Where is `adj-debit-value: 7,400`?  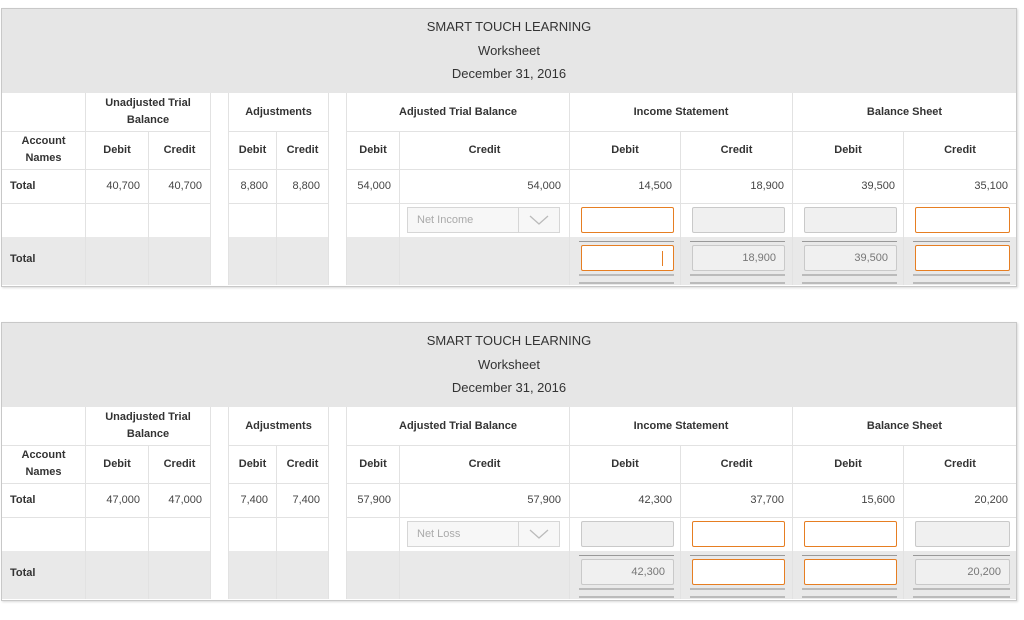
adj-debit-value: 7,400 is located at coordinates (253, 500).